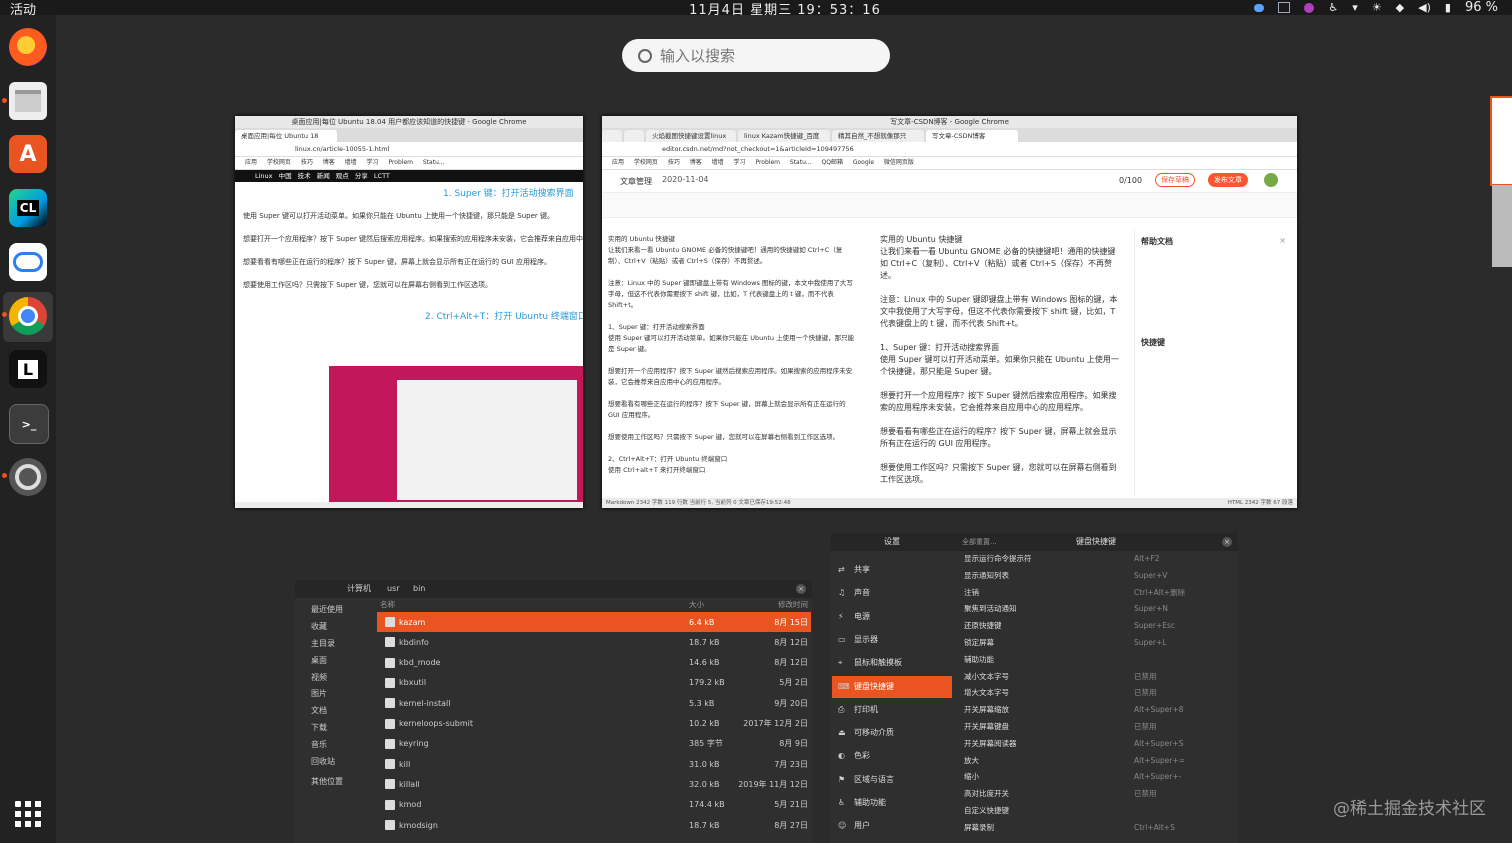 The image size is (1512, 843). I want to click on brightness-icon: ☀, so click(1377, 7).